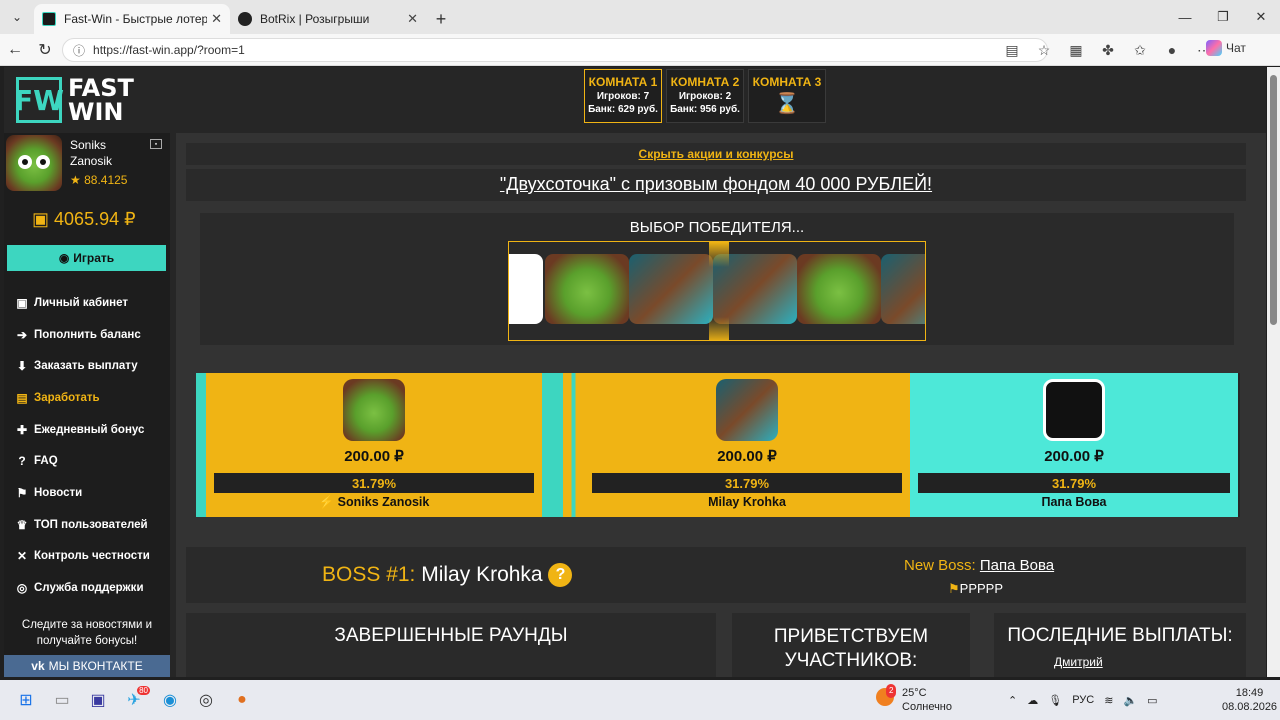 The image size is (1280, 720). Describe the element at coordinates (1152, 700) in the screenshot. I see `battery-icon: ▭` at that location.